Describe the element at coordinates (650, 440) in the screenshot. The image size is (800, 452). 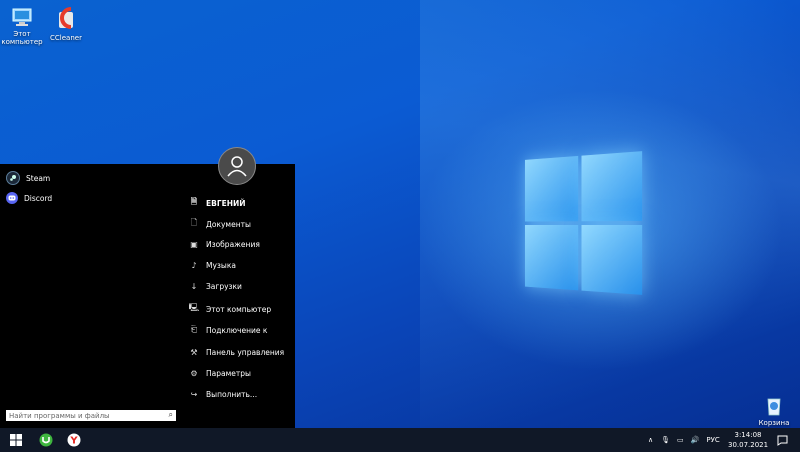
I see `show-hidden-icons-icon: ∧` at that location.